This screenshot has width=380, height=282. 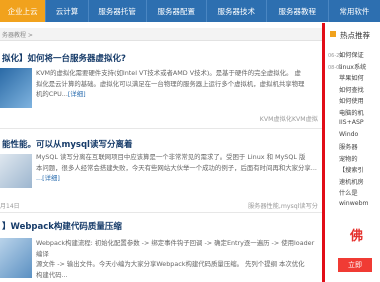 I want to click on sidebar-hot-item: 宠物的, so click(x=343, y=159).